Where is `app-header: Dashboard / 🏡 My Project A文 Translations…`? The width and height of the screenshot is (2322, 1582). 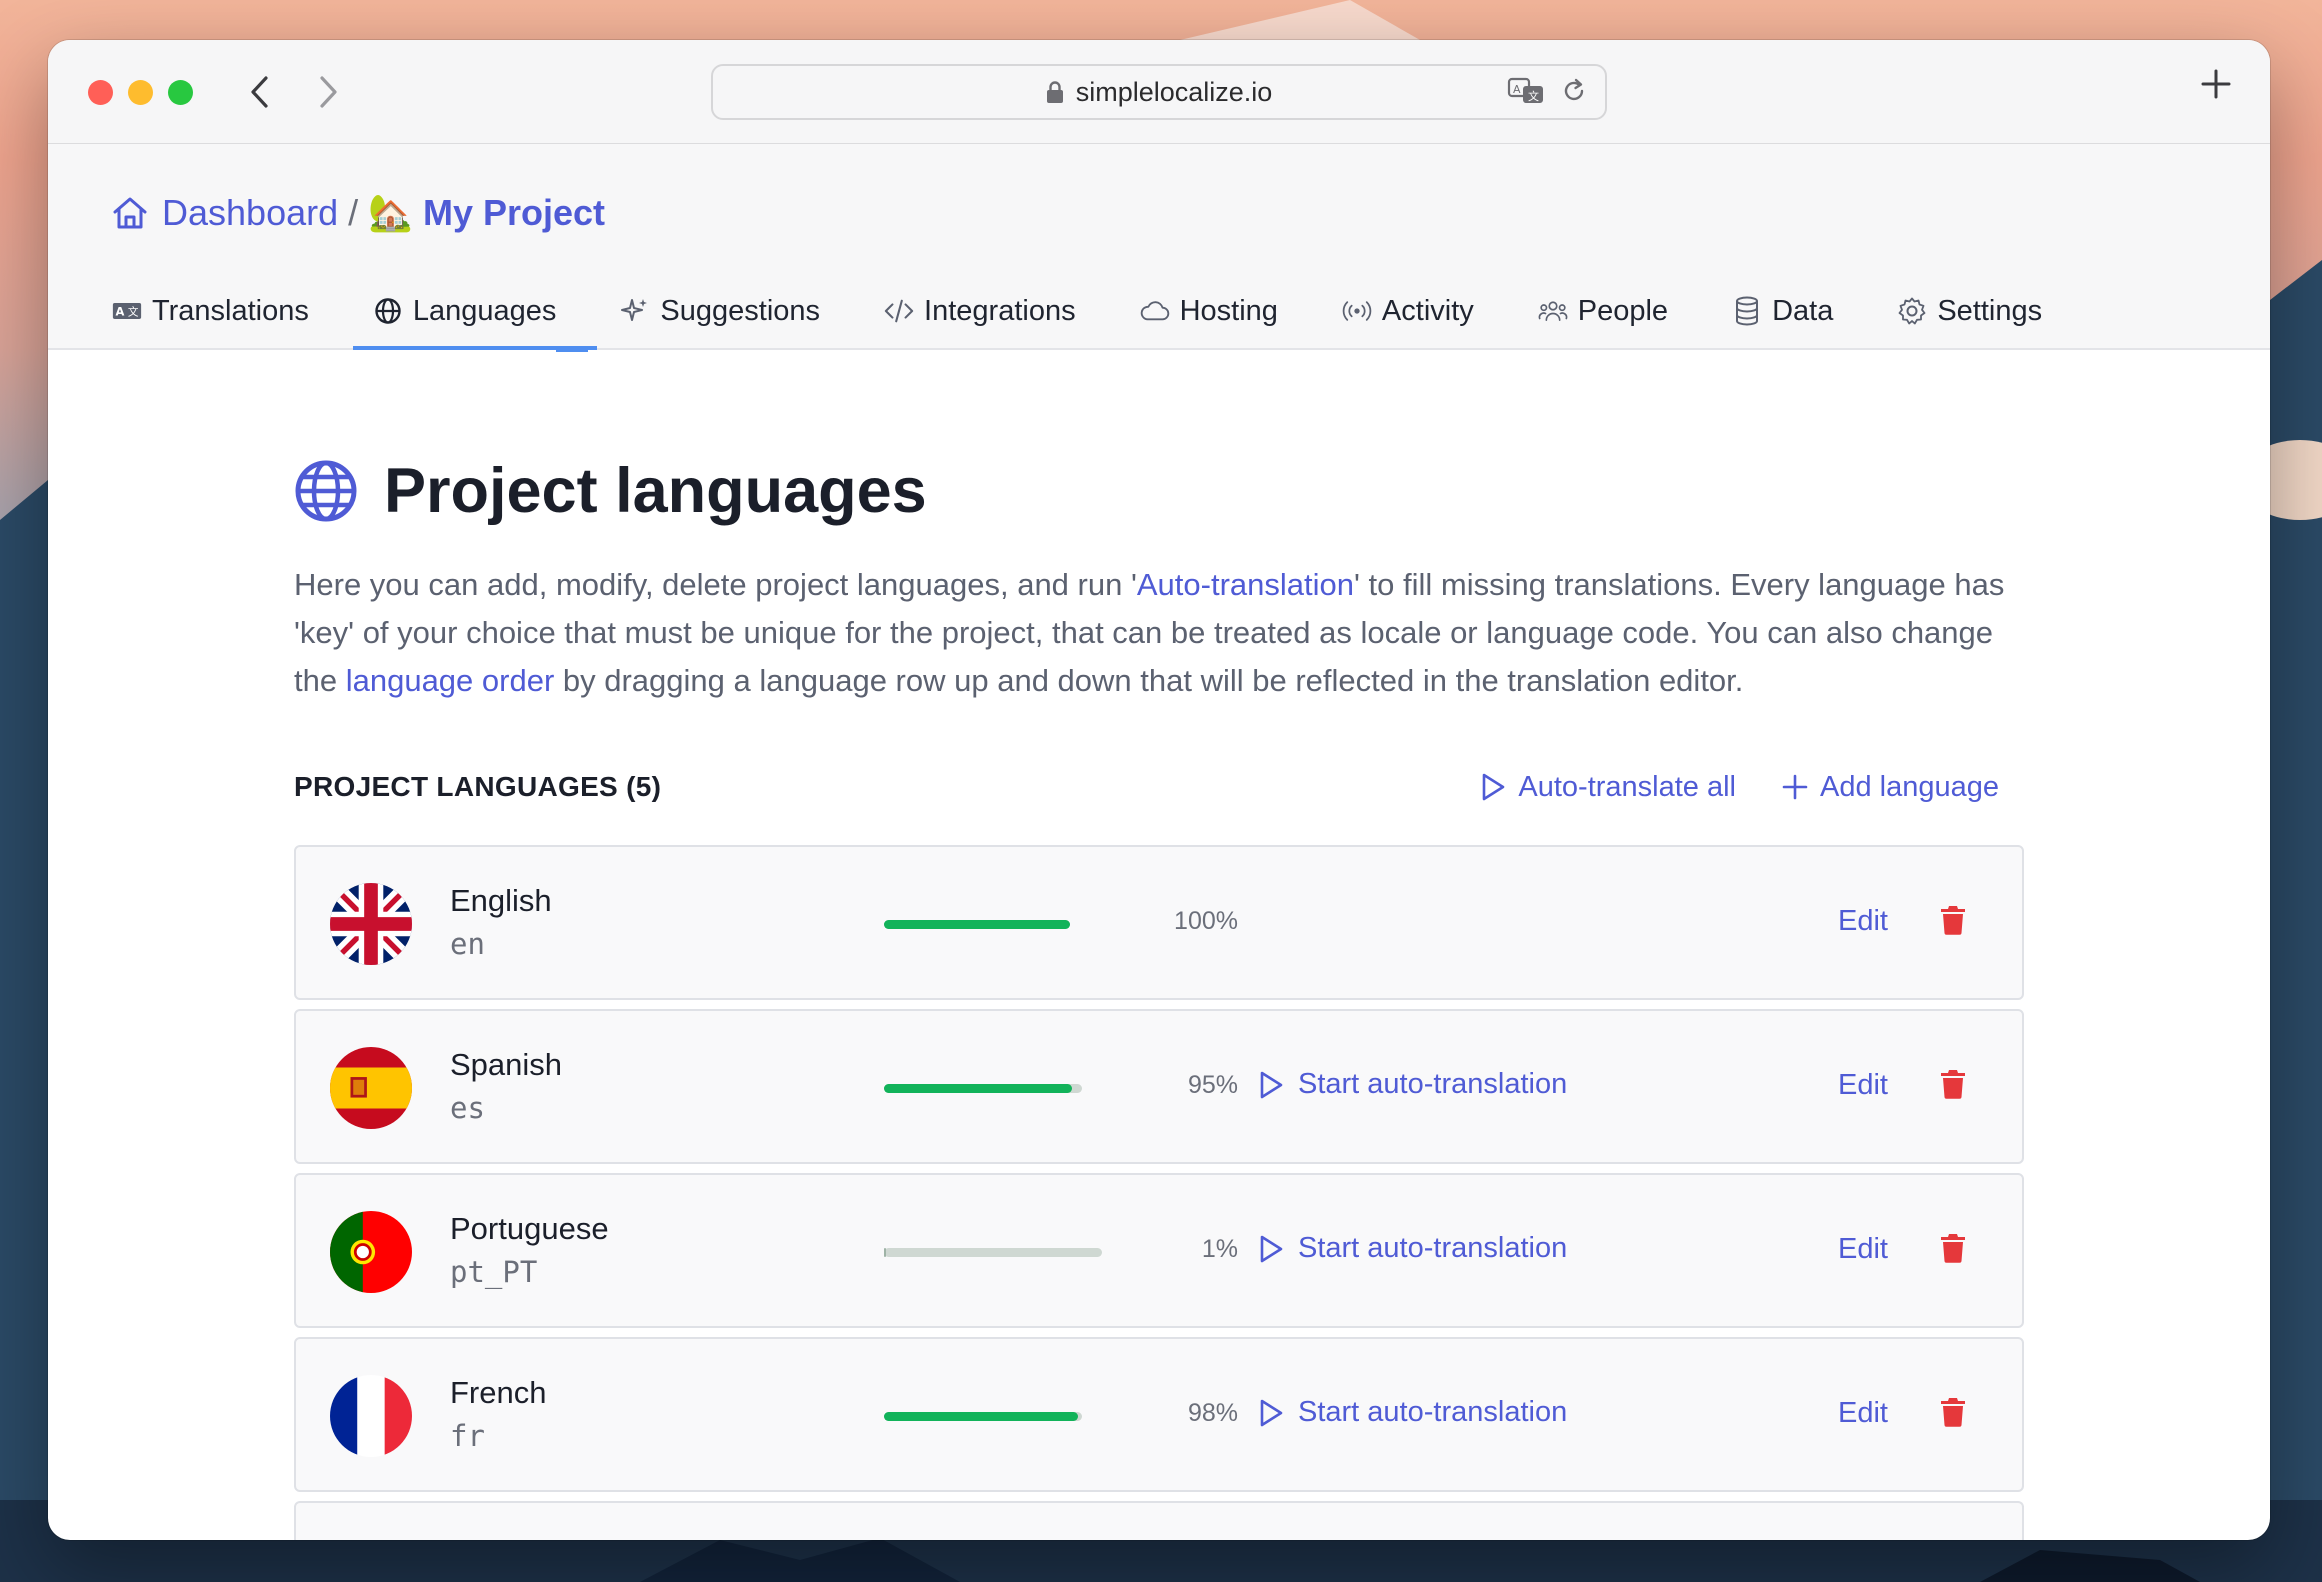
app-header: Dashboard / 🏡 My Project A文 Translations… is located at coordinates (1159, 248).